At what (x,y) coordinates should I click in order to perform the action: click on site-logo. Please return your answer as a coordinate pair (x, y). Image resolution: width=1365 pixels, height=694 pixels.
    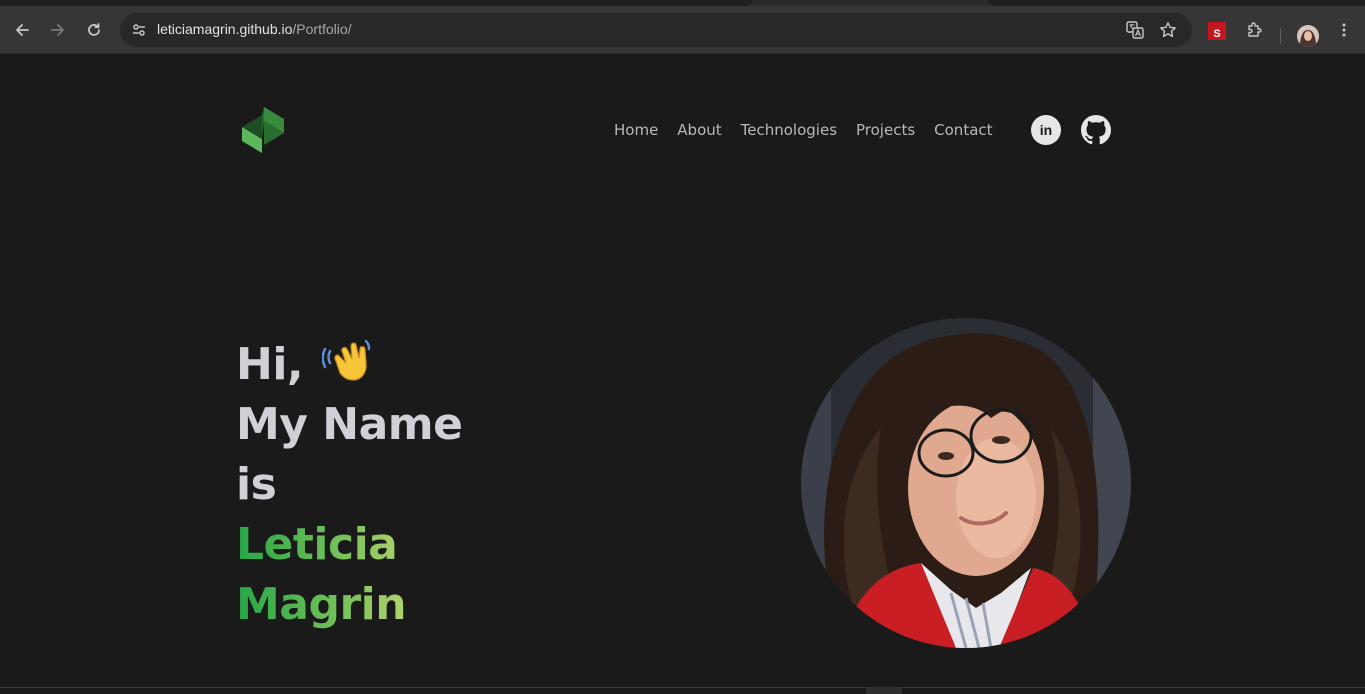
    Looking at the image, I should click on (263, 130).